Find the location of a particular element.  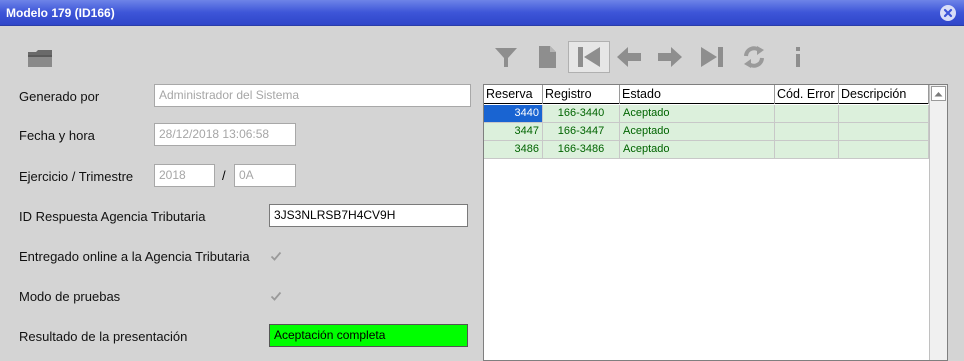

table-row: 3440 166-3440 Aceptado is located at coordinates (706, 114).